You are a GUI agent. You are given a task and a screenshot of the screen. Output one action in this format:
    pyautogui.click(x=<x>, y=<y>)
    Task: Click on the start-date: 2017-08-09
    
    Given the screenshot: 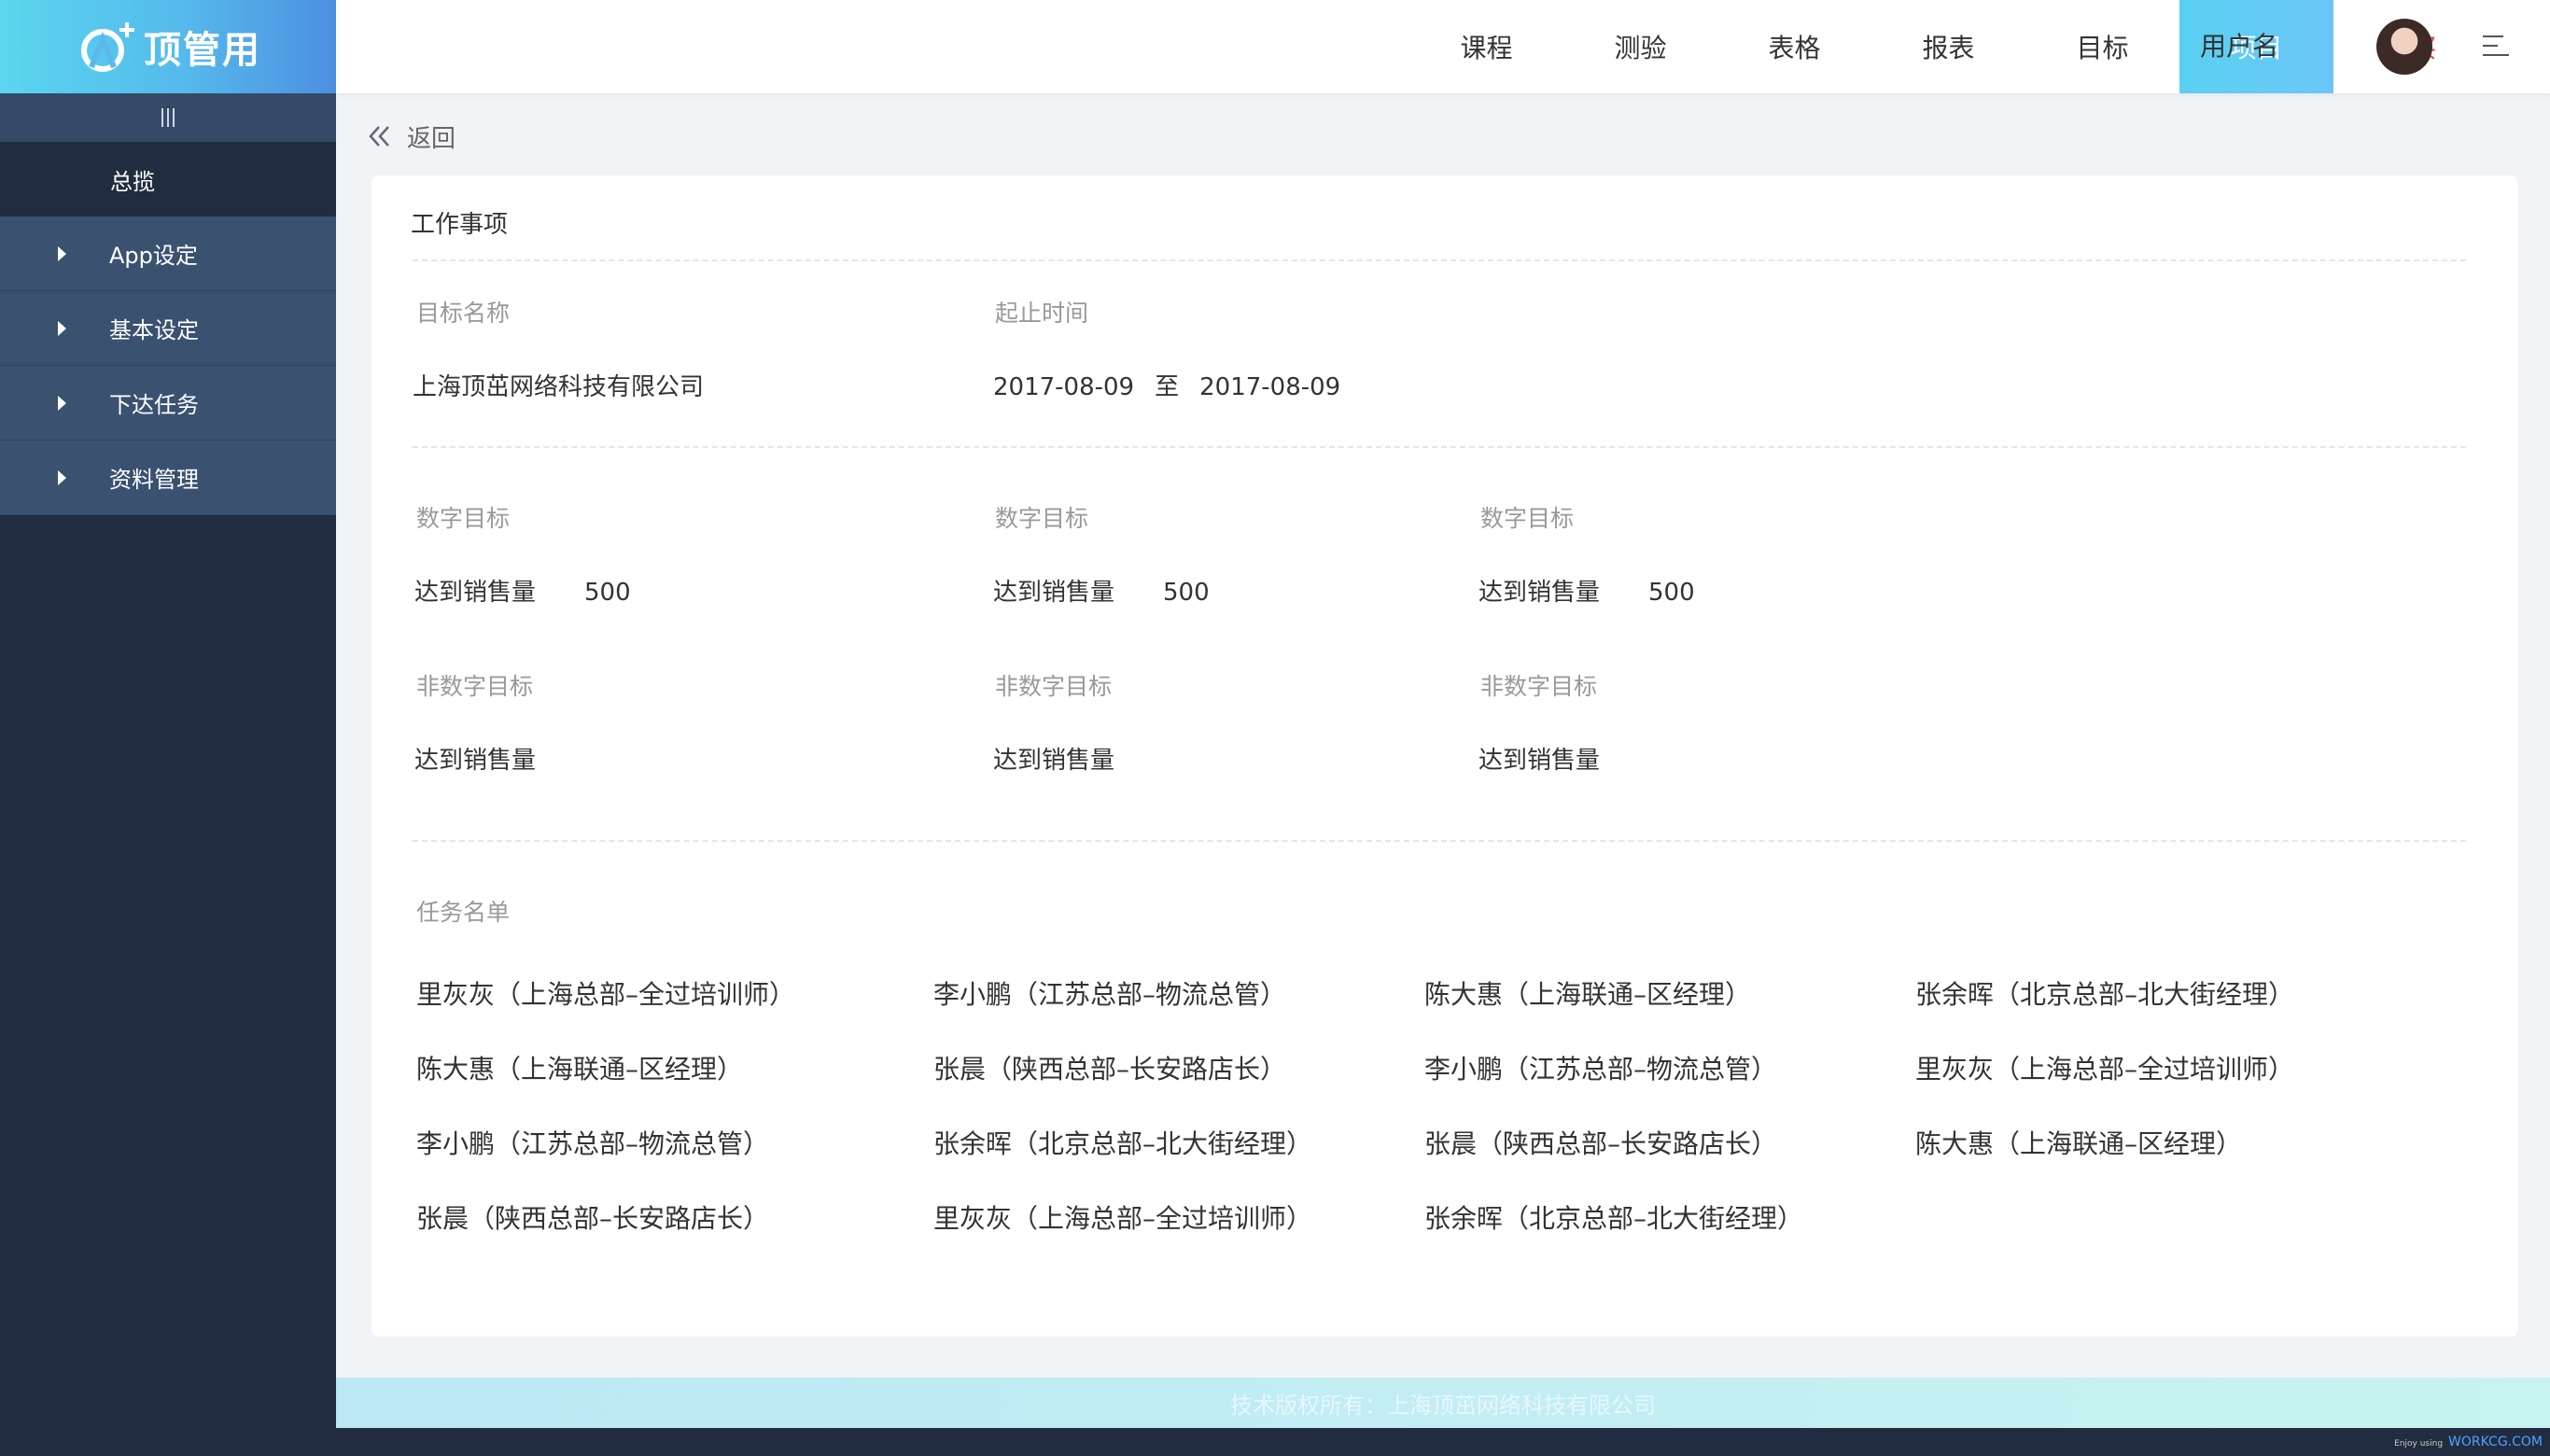 What is the action you would take?
    pyautogui.click(x=1064, y=387)
    